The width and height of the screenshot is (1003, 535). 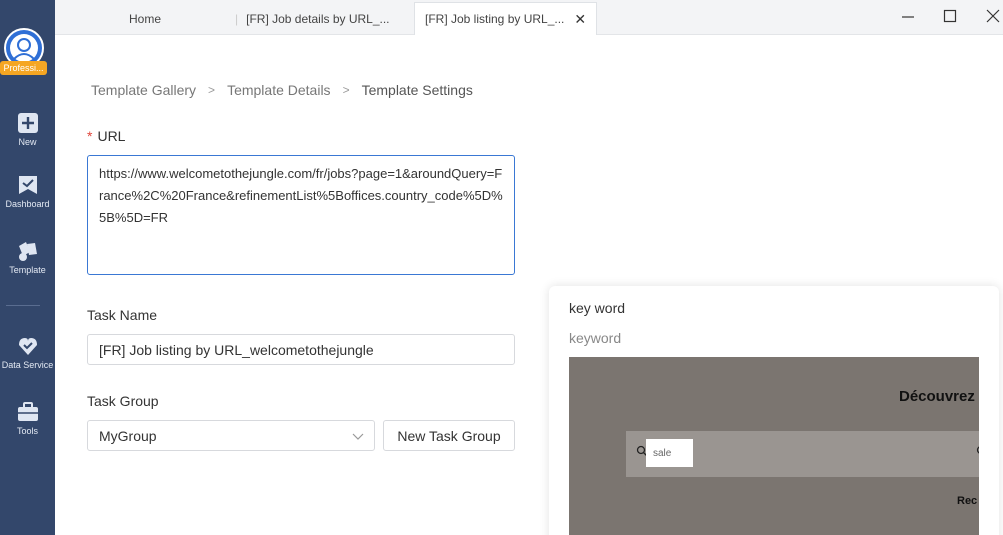 I want to click on preview-search-bar: sale, so click(x=802, y=454).